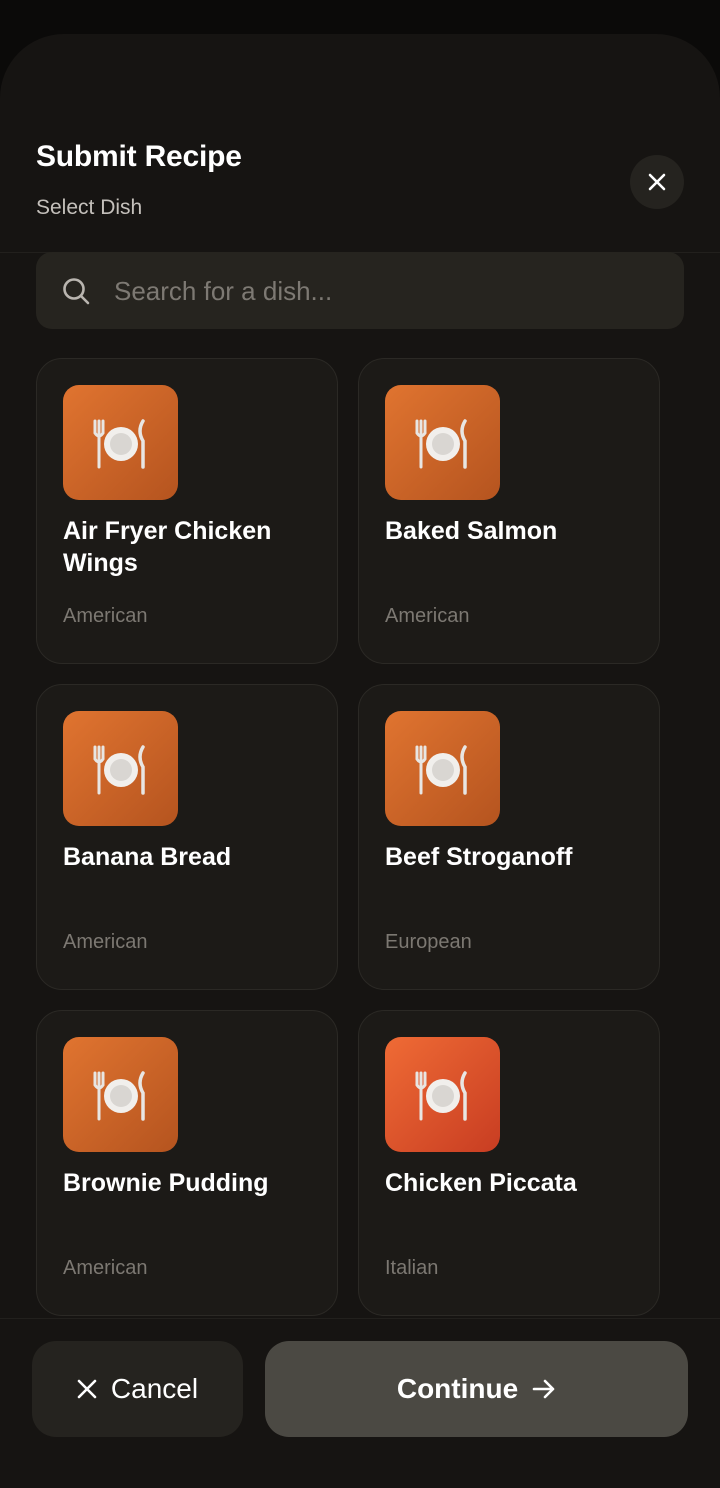  I want to click on page-title: Submit Recipe, so click(139, 156).